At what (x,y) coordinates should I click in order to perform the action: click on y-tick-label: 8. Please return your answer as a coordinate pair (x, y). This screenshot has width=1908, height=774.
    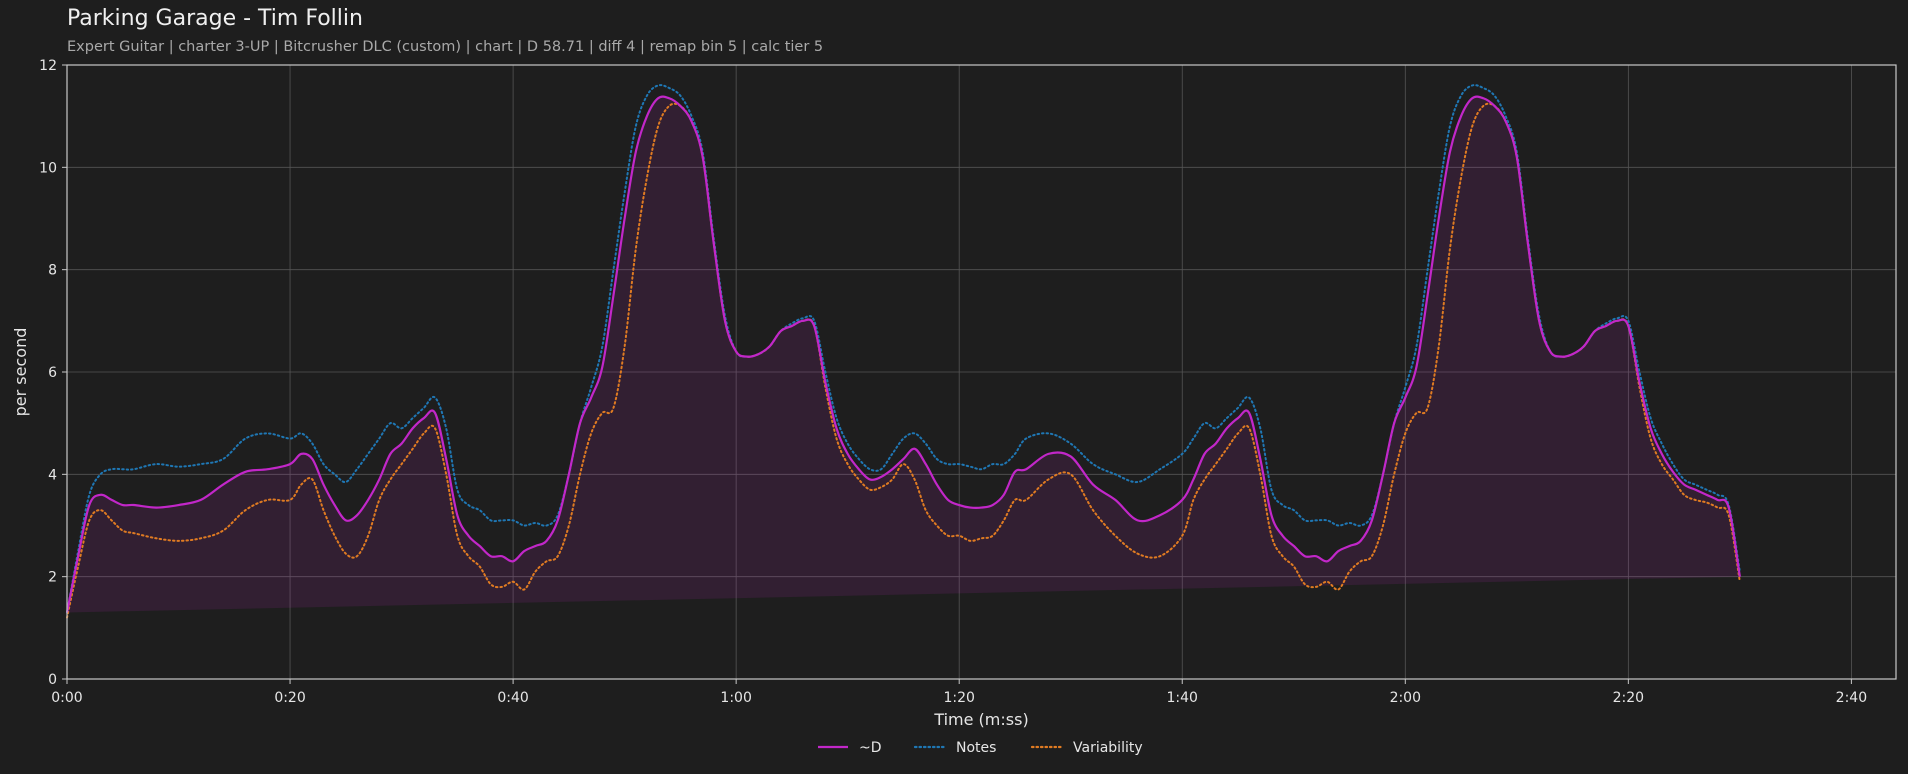
    Looking at the image, I should click on (52, 271).